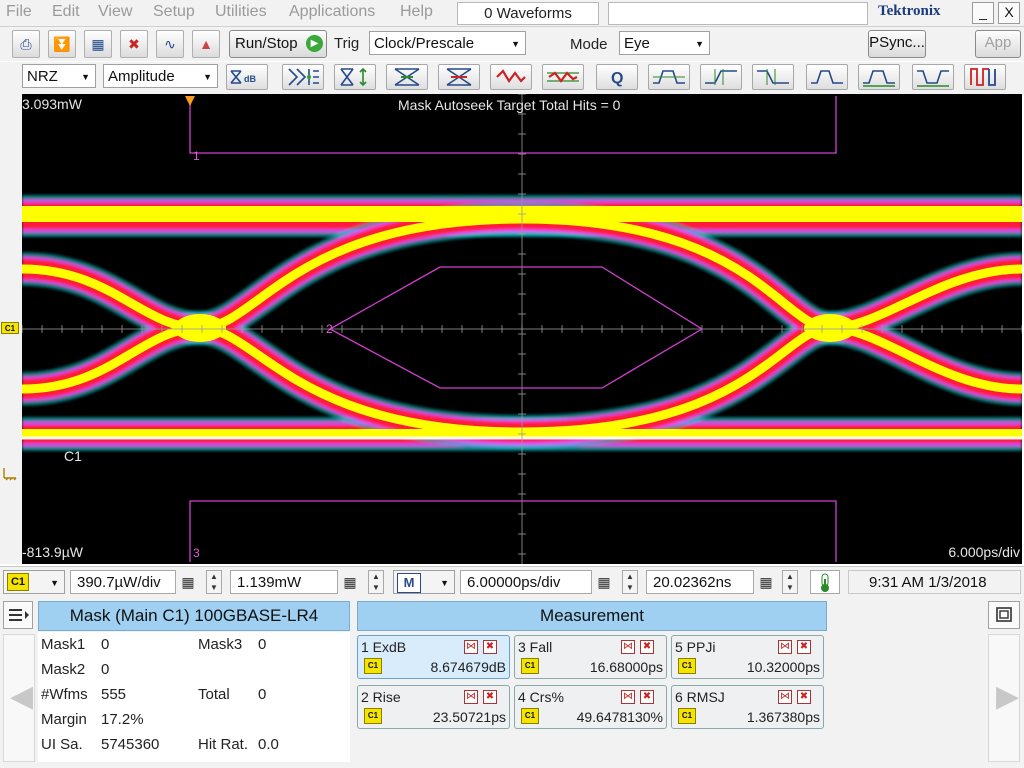  I want to click on scroll-right-button: ▶, so click(1004, 698).